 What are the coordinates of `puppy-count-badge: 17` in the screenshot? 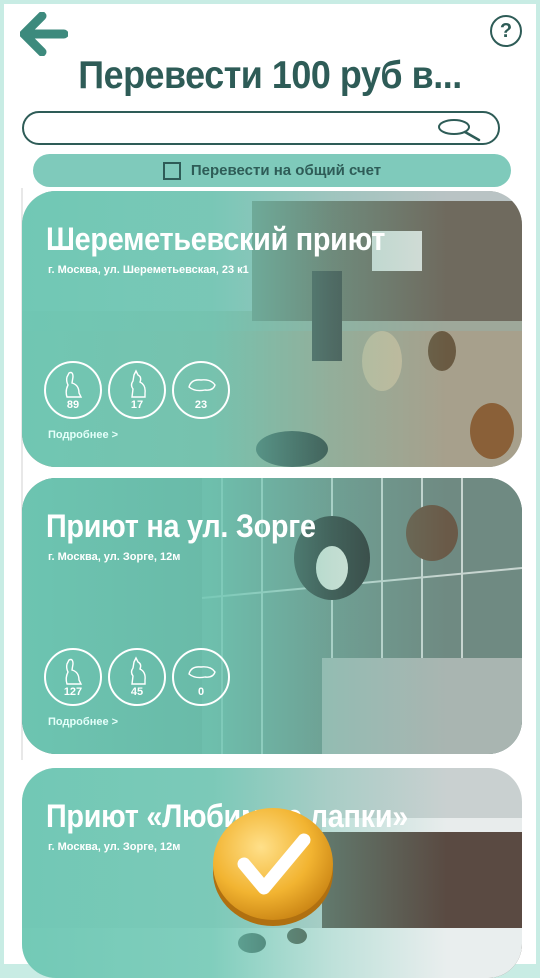 It's located at (137, 390).